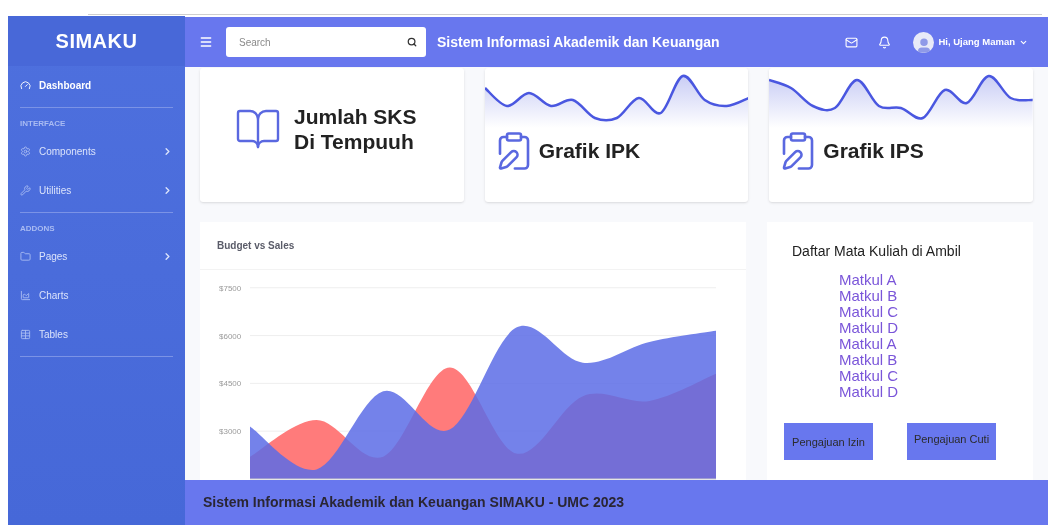 Image resolution: width=1048 pixels, height=525 pixels. I want to click on footer-text: Sistem Informasi Akademik dan Keuangan SIMAKU - UMC 2023, so click(414, 502).